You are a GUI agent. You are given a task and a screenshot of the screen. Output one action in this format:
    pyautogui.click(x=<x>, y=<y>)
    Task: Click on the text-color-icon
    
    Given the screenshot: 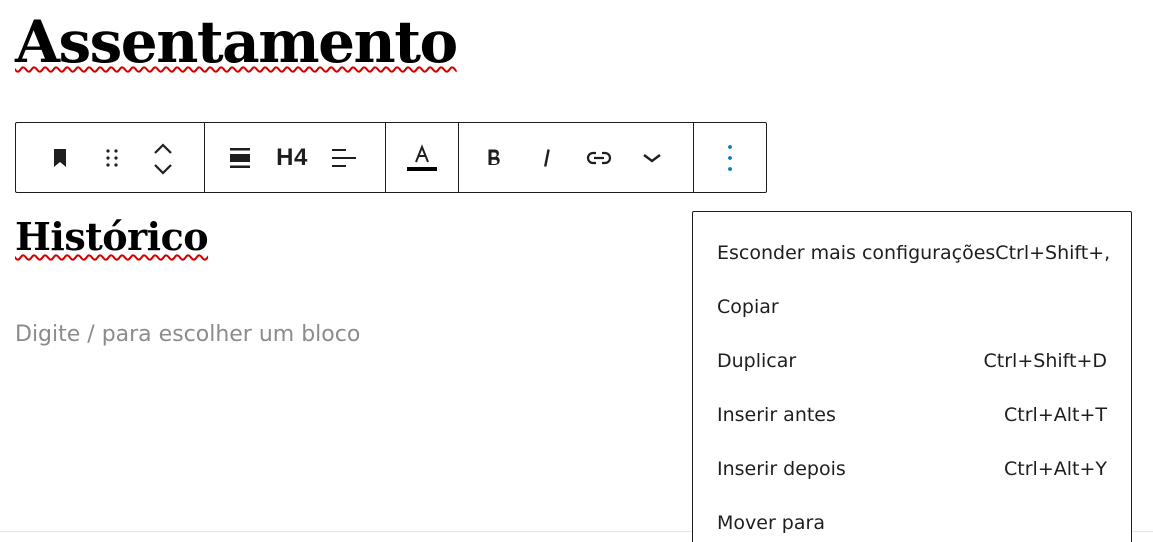 What is the action you would take?
    pyautogui.click(x=422, y=157)
    